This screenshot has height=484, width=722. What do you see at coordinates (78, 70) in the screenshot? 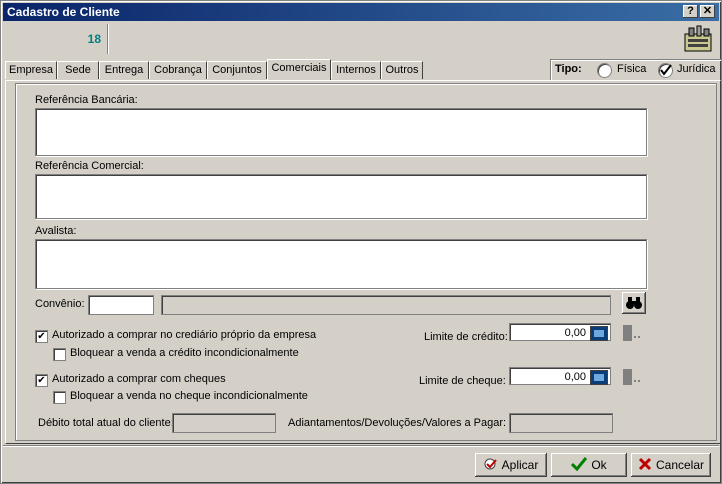
I see `tab-sede: Sede` at bounding box center [78, 70].